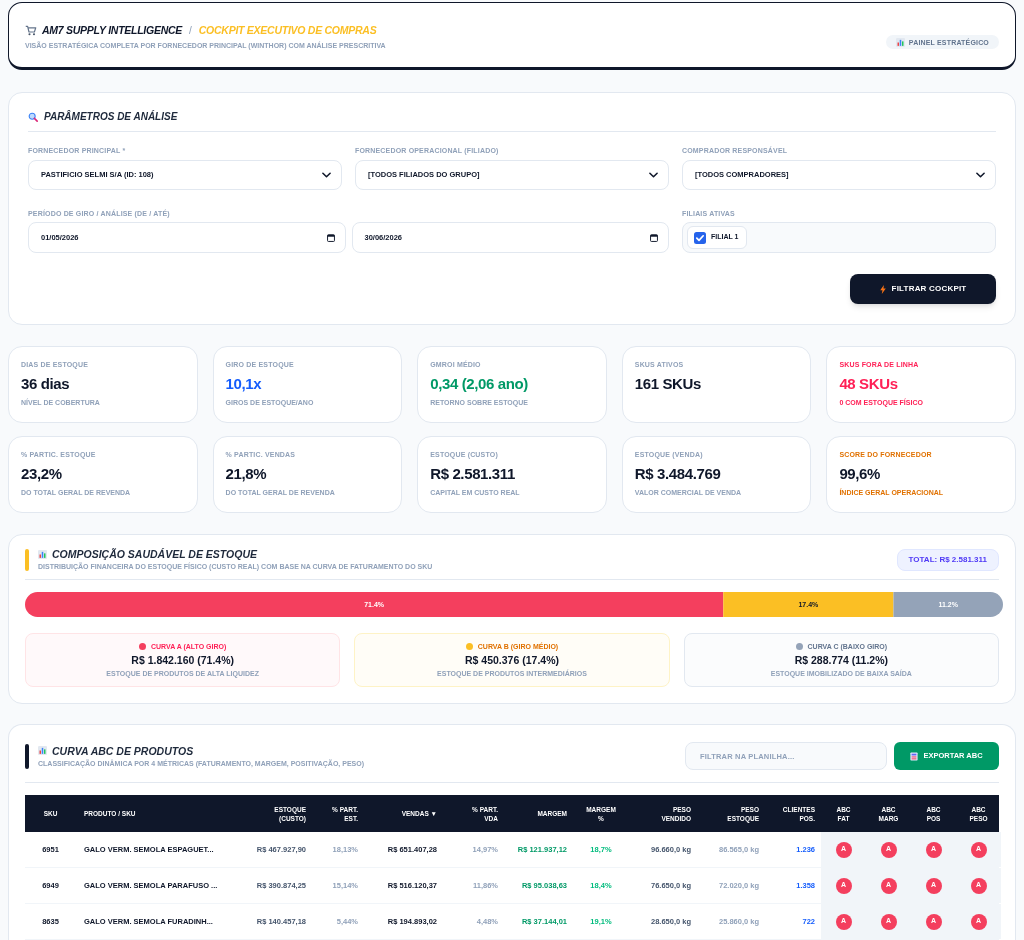  What do you see at coordinates (947, 559) in the screenshot?
I see `total-badge: TOTAL: R$ 2.581.311` at bounding box center [947, 559].